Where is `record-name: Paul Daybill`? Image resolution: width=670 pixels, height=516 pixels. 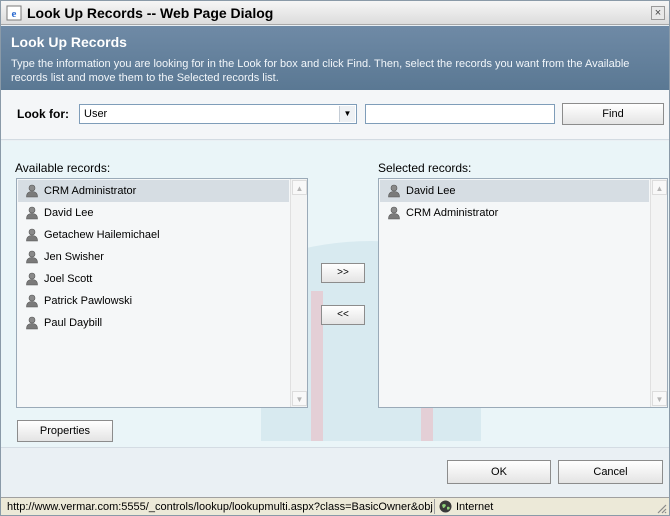 record-name: Paul Daybill is located at coordinates (73, 323).